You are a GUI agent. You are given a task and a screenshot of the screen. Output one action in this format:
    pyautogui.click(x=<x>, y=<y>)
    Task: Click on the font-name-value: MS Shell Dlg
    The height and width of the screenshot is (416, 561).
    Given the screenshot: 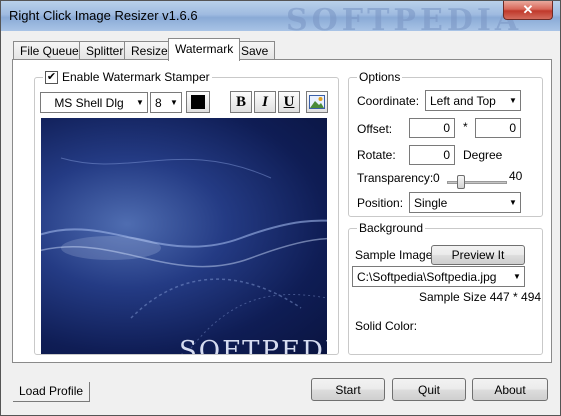 What is the action you would take?
    pyautogui.click(x=89, y=102)
    